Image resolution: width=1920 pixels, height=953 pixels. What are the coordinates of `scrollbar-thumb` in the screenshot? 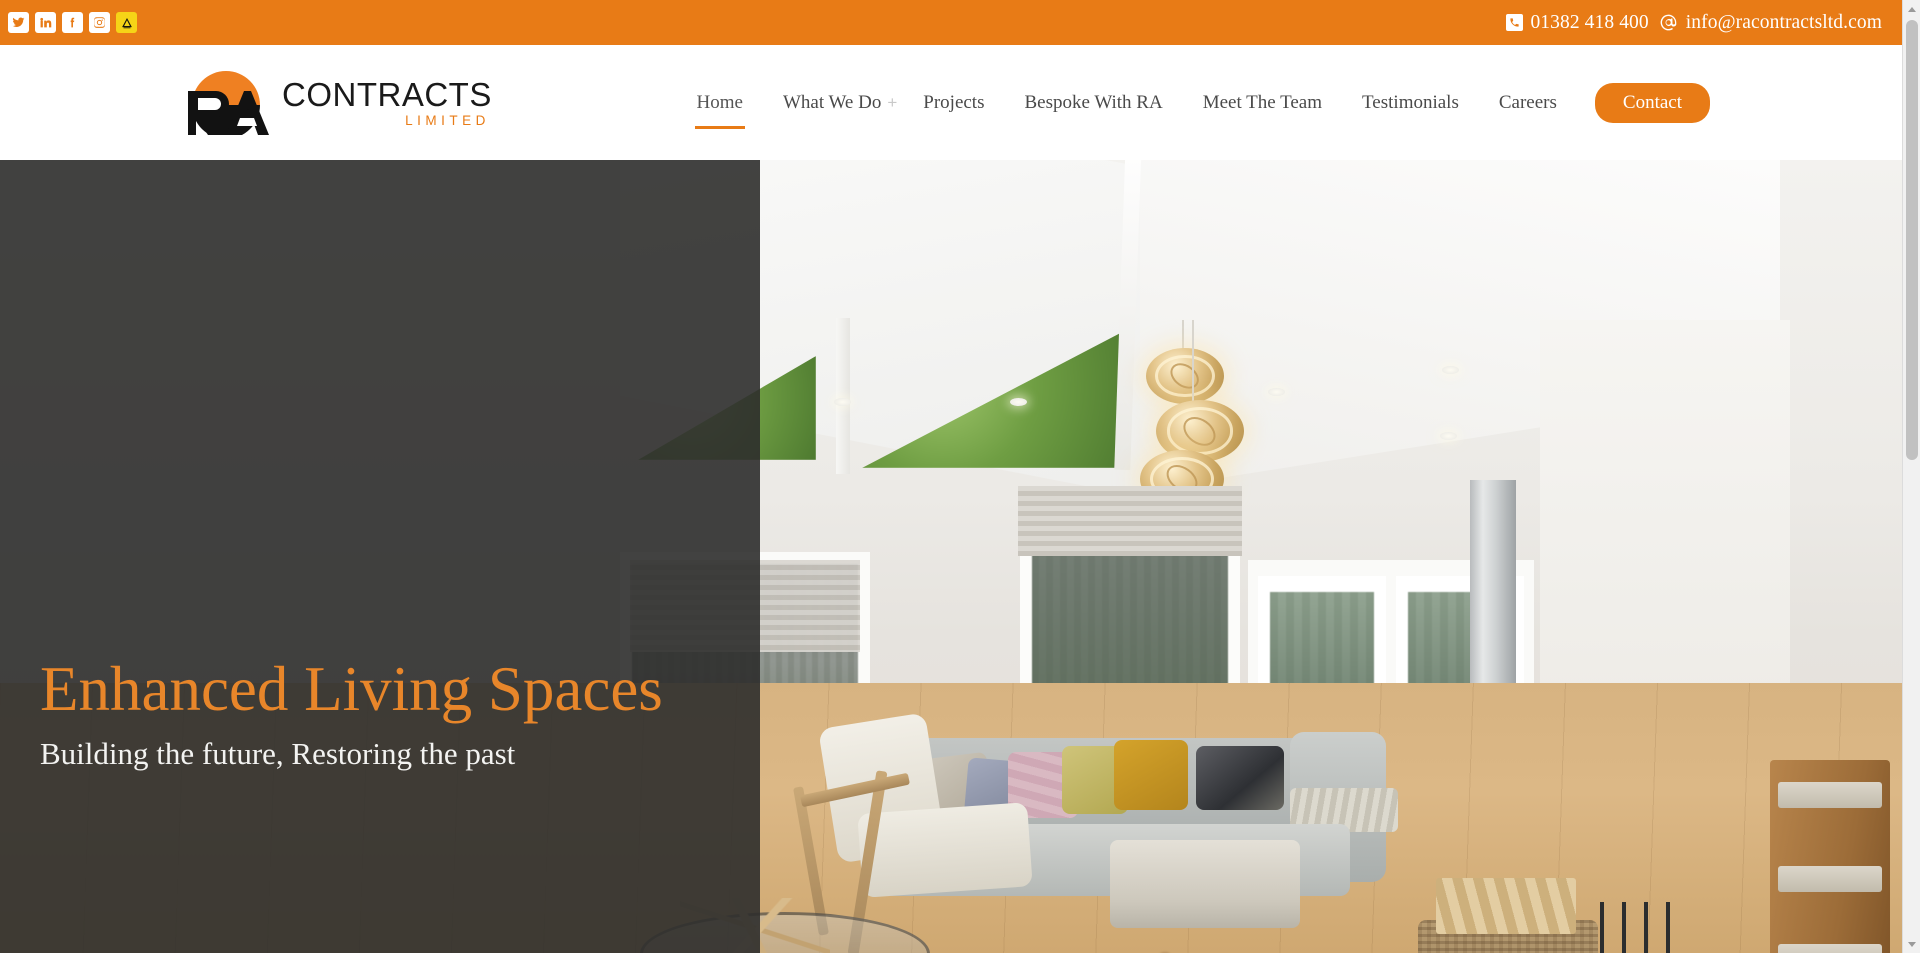 It's located at (1912, 240).